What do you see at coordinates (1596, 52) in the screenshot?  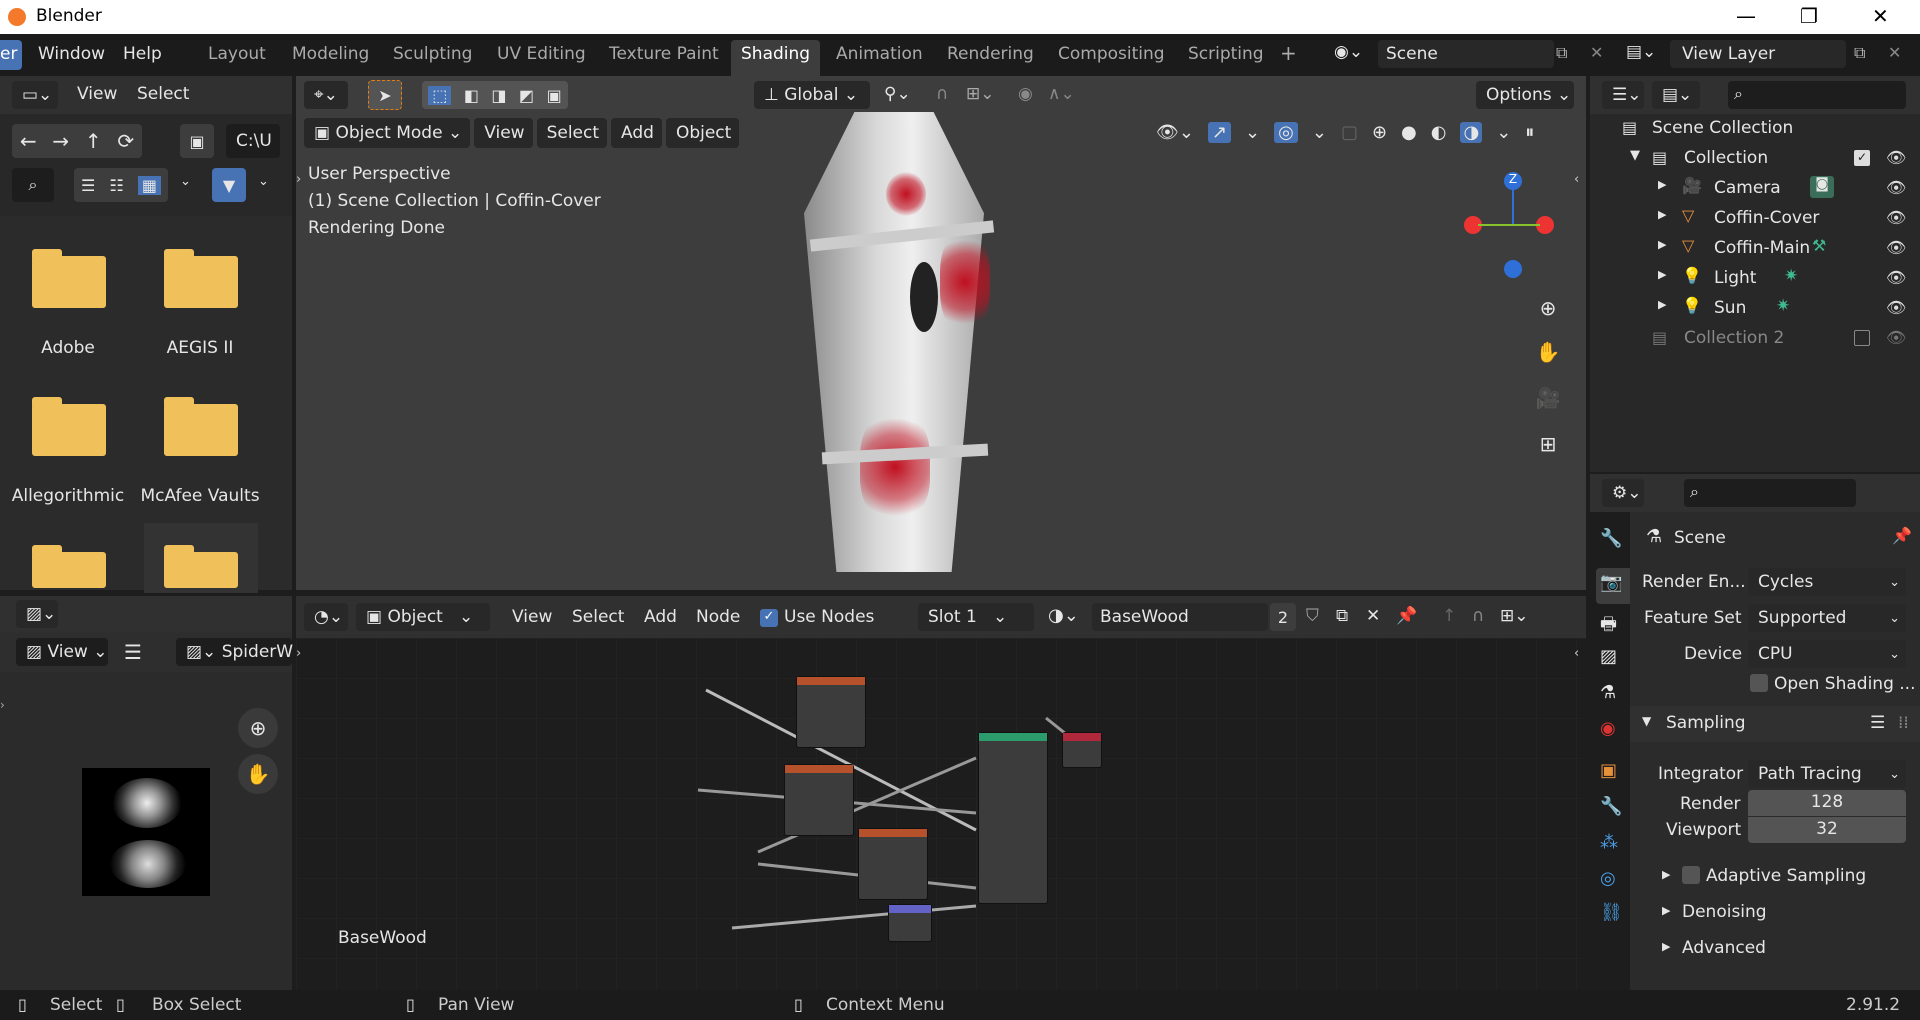 I see `delete-scene-icon: ✕` at bounding box center [1596, 52].